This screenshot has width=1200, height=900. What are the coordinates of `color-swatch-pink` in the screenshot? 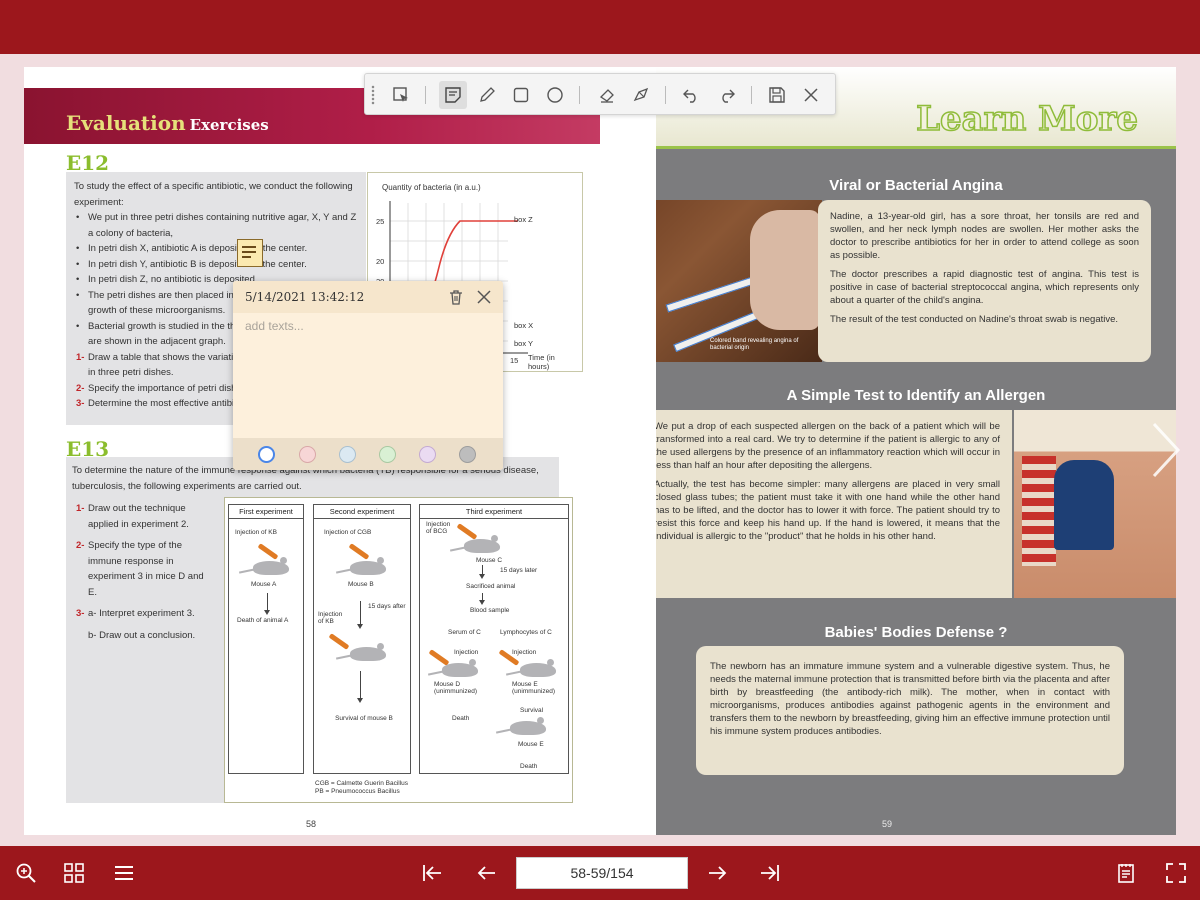 It's located at (307, 454).